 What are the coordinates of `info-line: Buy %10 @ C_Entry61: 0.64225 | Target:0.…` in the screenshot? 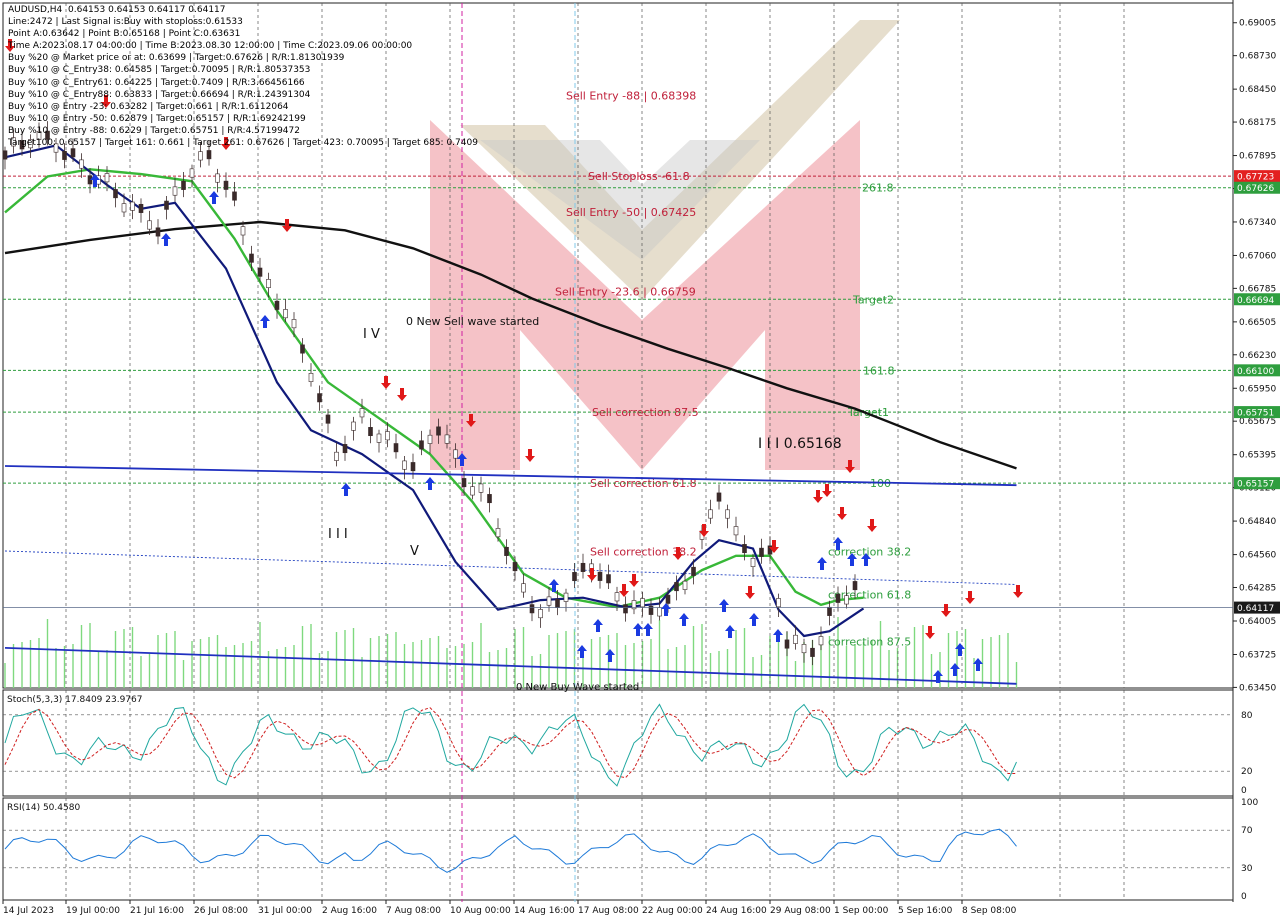 It's located at (156, 82).